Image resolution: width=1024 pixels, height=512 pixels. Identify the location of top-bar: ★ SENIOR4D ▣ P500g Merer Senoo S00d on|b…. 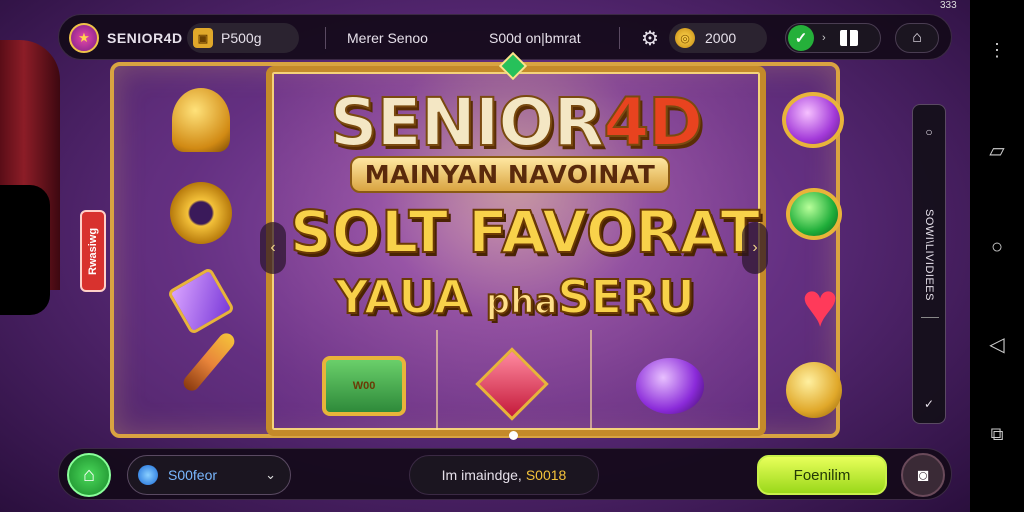
(505, 37).